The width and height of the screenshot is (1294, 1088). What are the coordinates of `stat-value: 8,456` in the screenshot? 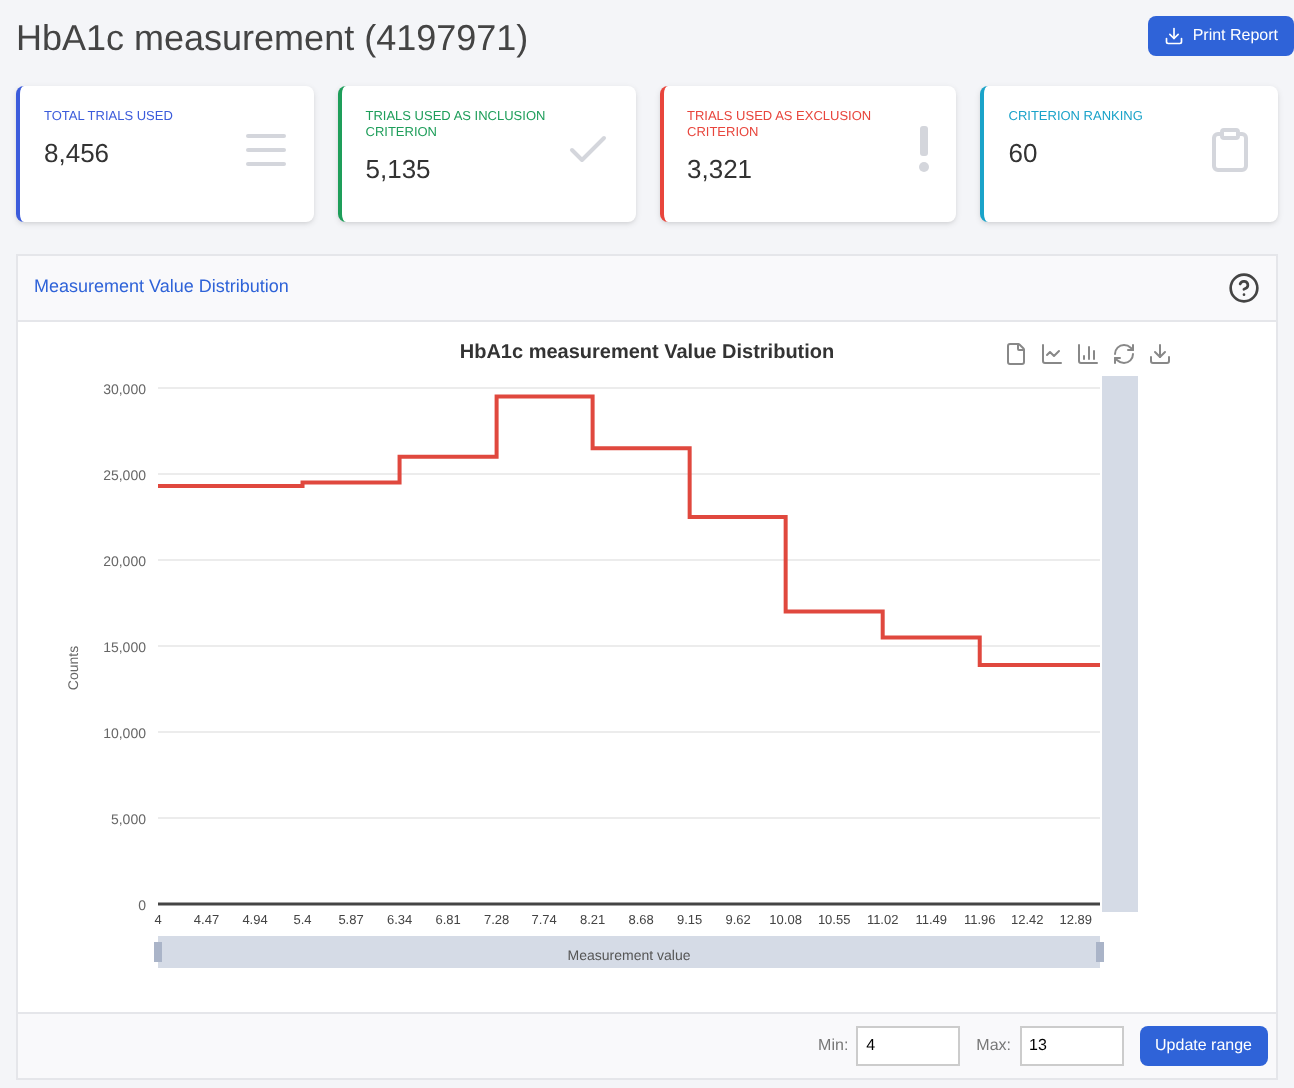 It's located at (78, 153).